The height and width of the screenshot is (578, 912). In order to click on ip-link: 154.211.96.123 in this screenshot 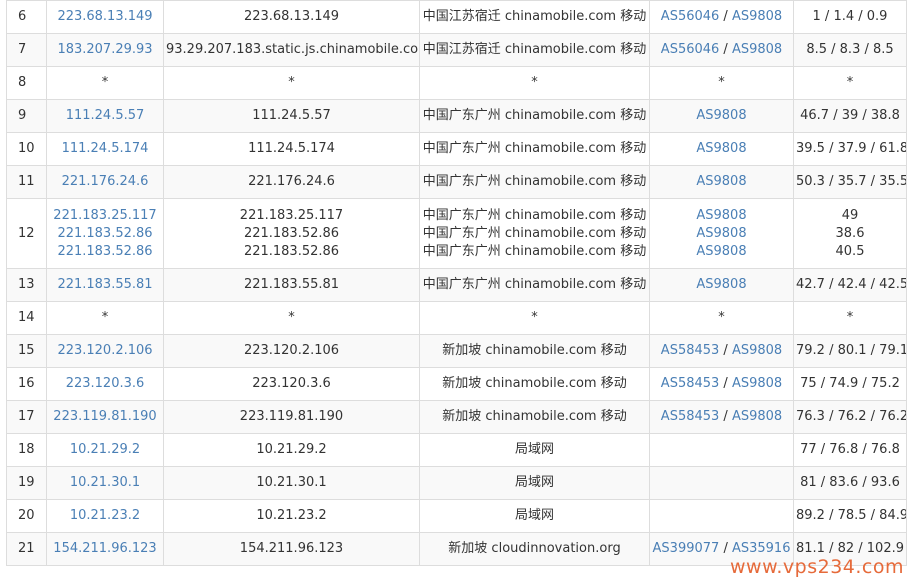, I will do `click(105, 549)`.